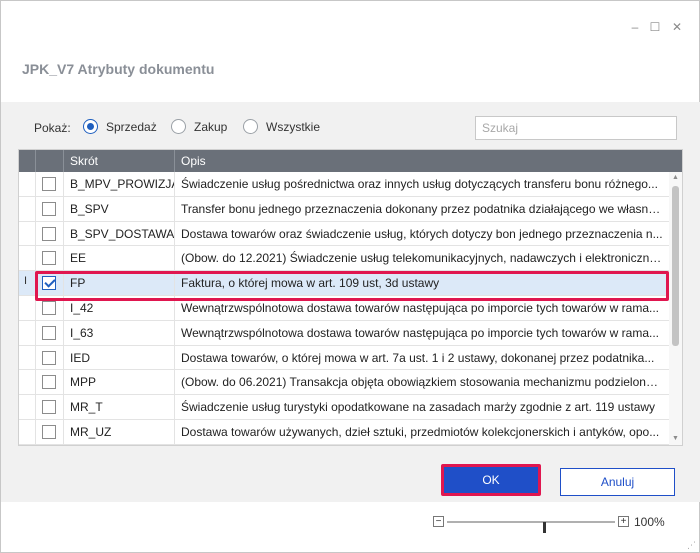  I want to click on cell-skrot: MR_T, so click(119, 407).